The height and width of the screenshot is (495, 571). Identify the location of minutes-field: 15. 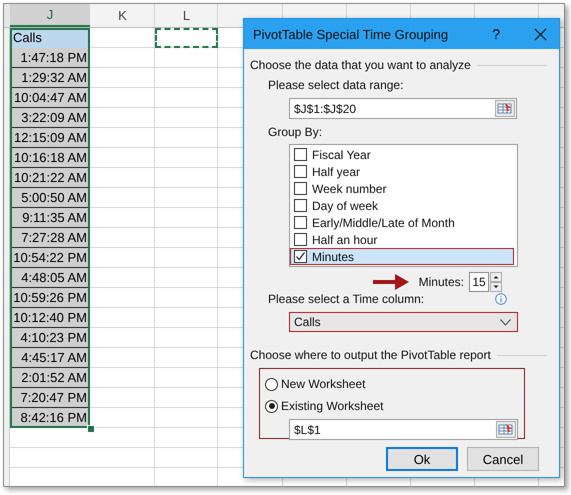
(479, 282).